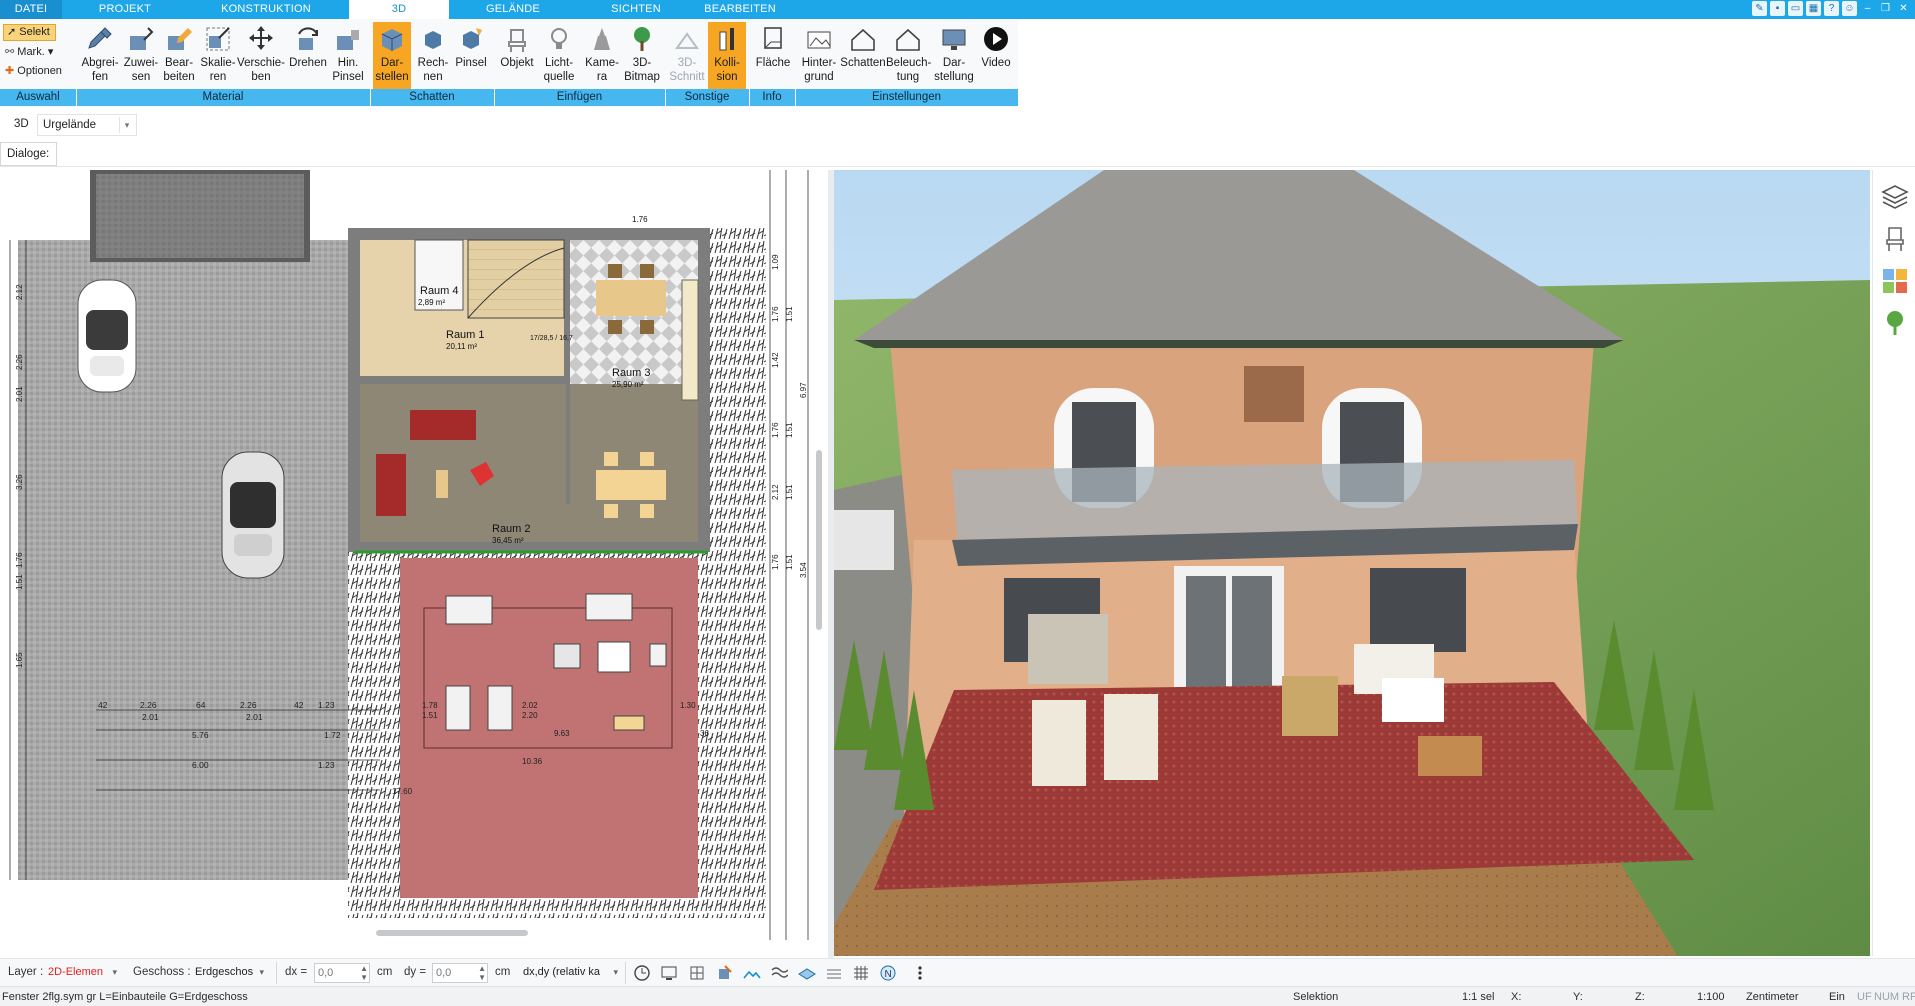  What do you see at coordinates (863, 57) in the screenshot?
I see `schatten-button: Schatten` at bounding box center [863, 57].